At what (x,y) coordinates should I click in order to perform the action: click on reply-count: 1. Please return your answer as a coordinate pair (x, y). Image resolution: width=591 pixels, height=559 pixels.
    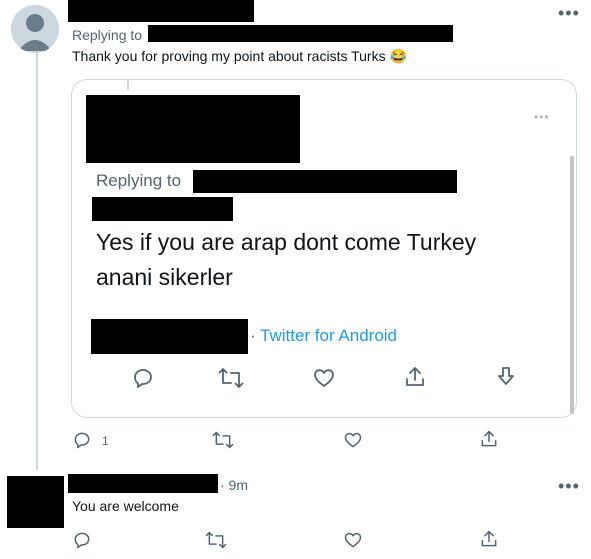
    Looking at the image, I should click on (105, 441).